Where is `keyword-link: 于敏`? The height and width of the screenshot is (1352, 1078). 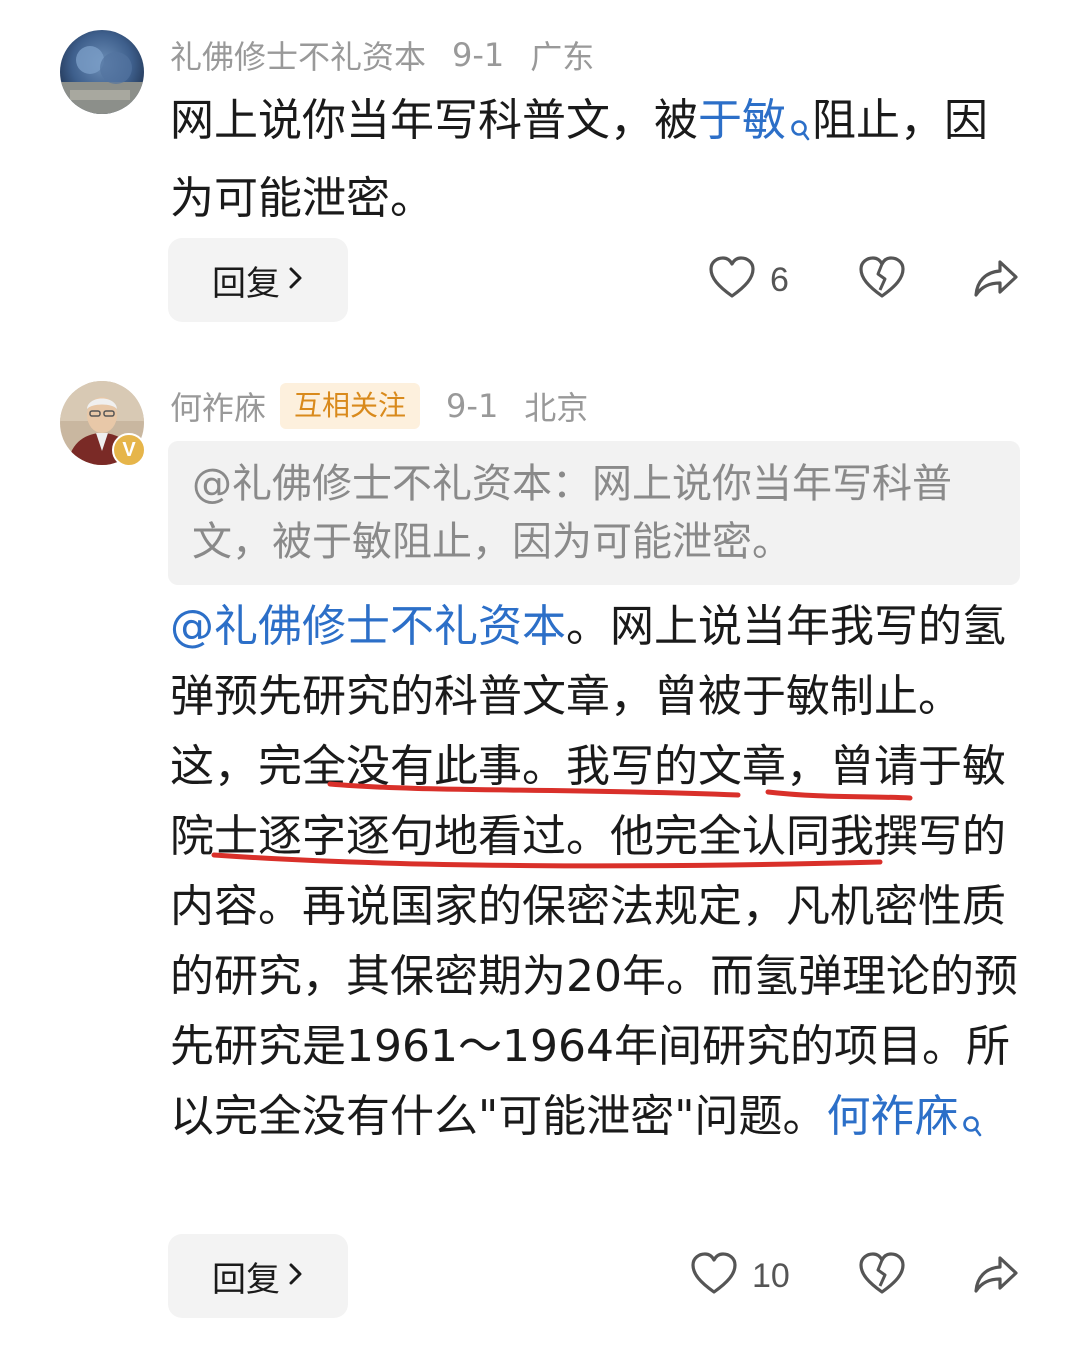 keyword-link: 于敏 is located at coordinates (755, 120).